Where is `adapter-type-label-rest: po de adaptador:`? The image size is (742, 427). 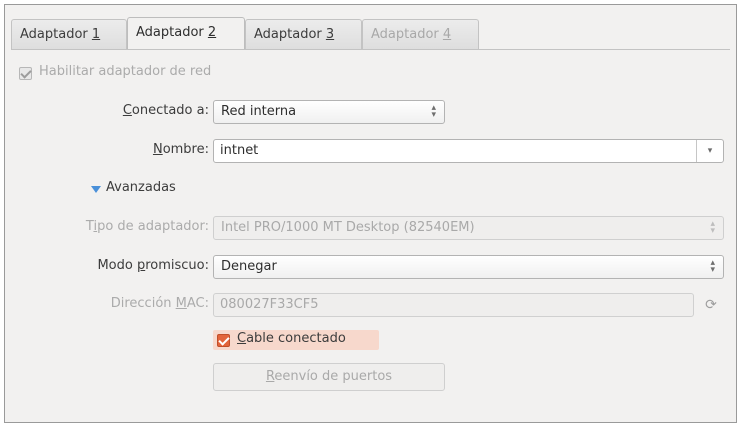 adapter-type-label-rest: po de adaptador: is located at coordinates (153, 226).